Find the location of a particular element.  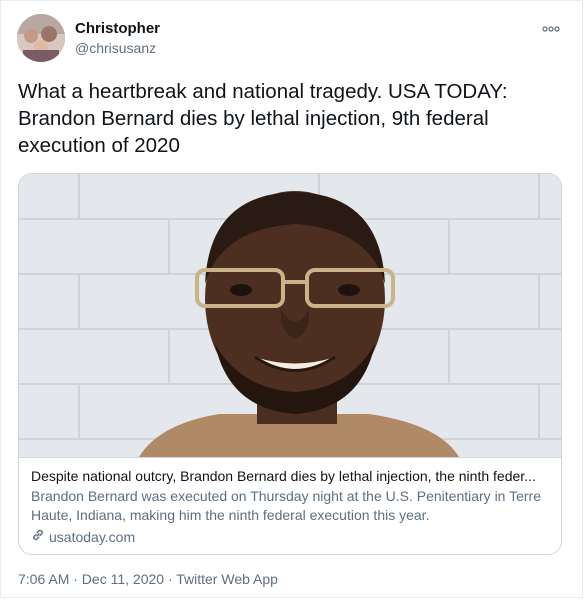

more-icon is located at coordinates (551, 29).